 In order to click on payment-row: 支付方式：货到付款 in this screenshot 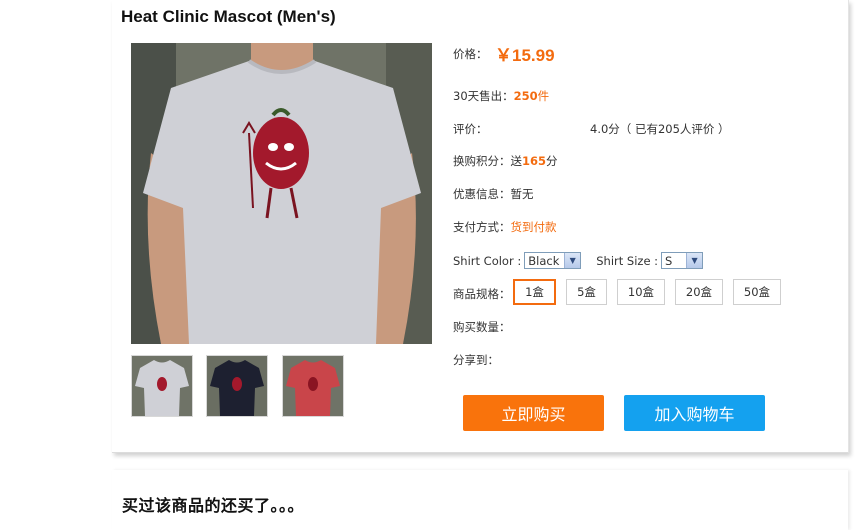, I will do `click(505, 227)`.